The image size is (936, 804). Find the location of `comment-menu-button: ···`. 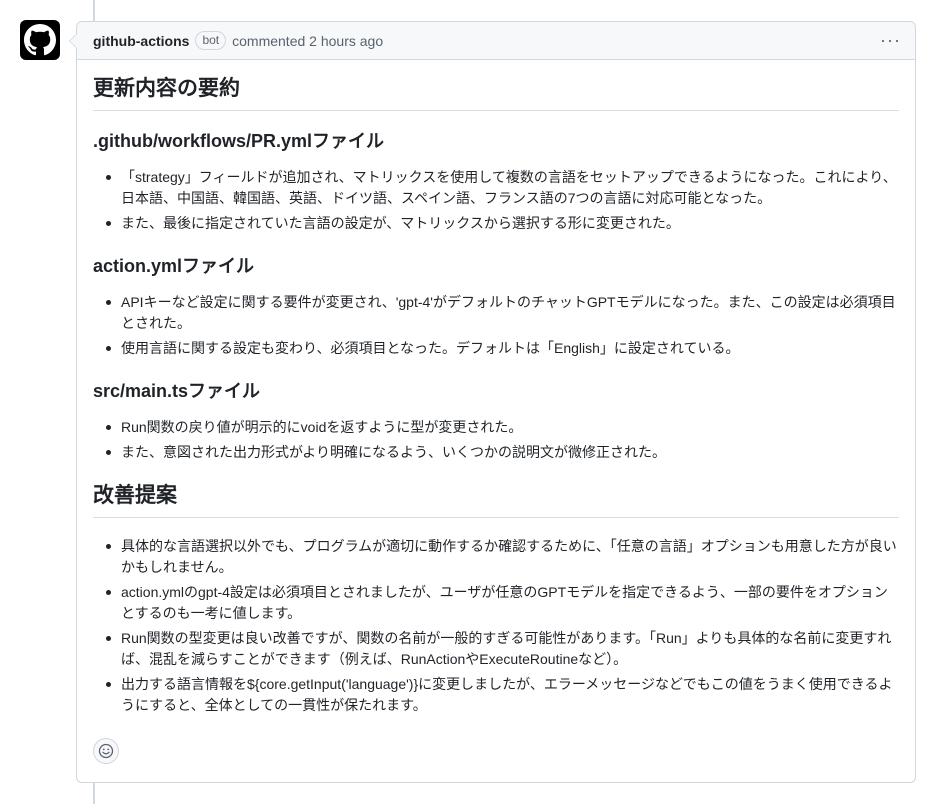

comment-menu-button: ··· is located at coordinates (890, 40).